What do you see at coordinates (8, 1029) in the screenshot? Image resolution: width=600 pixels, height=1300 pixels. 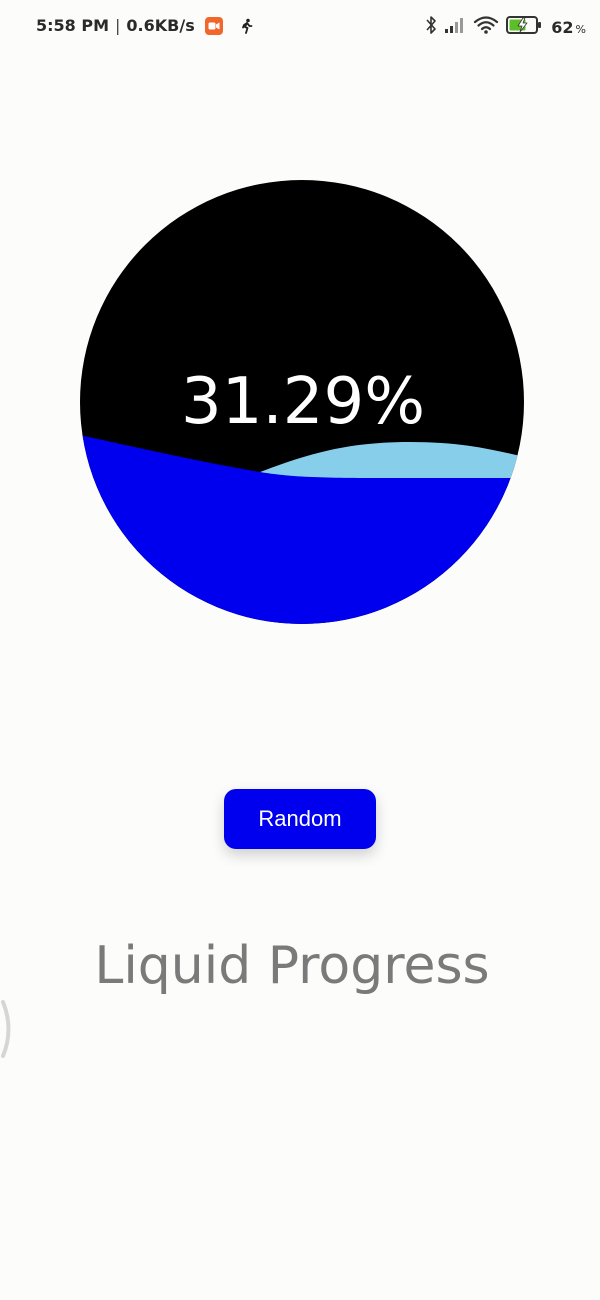 I see `back-gesture-indicator` at bounding box center [8, 1029].